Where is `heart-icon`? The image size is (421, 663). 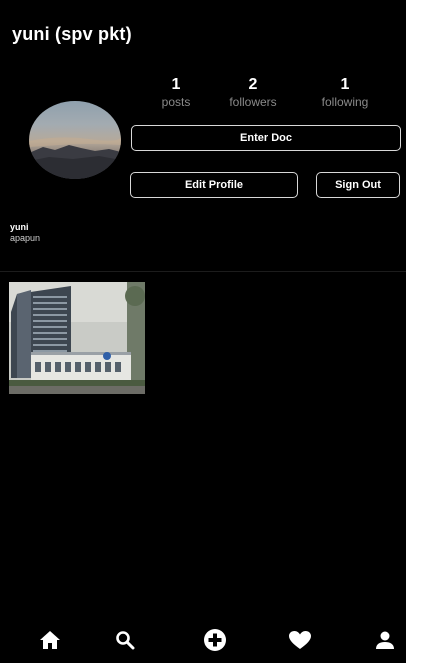
heart-icon is located at coordinates (300, 640).